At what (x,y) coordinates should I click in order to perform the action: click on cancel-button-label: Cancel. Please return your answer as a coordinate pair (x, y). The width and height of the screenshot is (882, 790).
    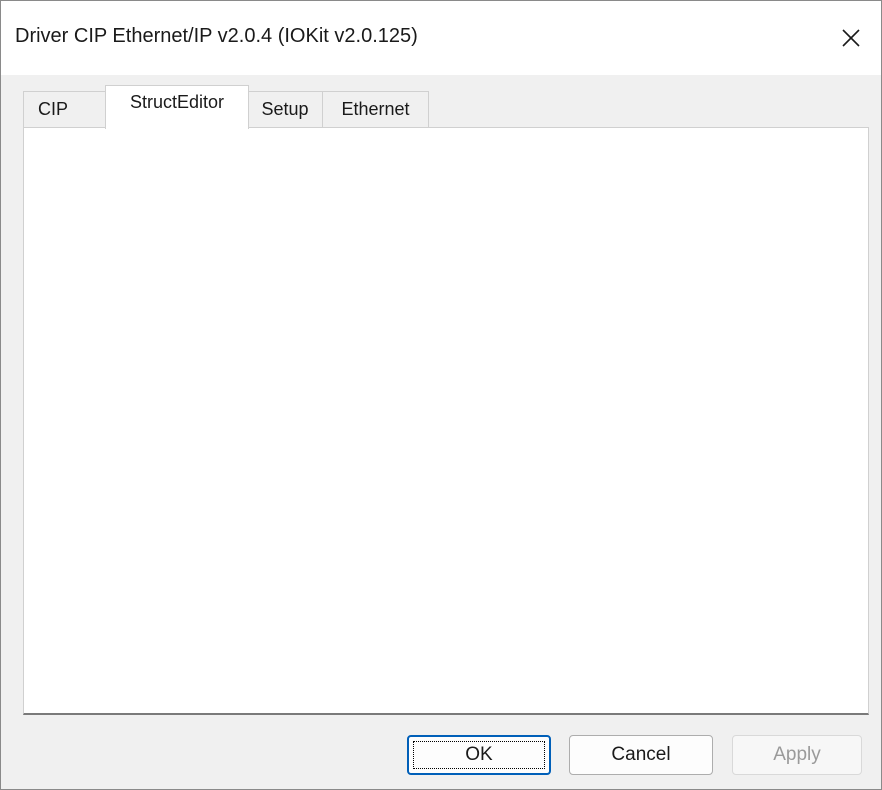
    Looking at the image, I should click on (641, 754).